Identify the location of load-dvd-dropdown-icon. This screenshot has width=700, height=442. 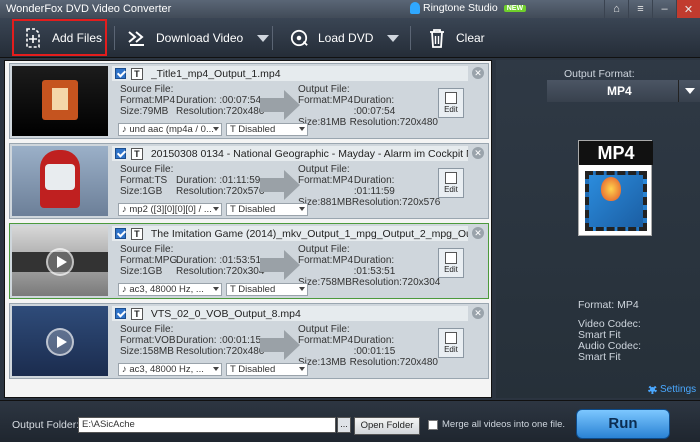
(393, 38).